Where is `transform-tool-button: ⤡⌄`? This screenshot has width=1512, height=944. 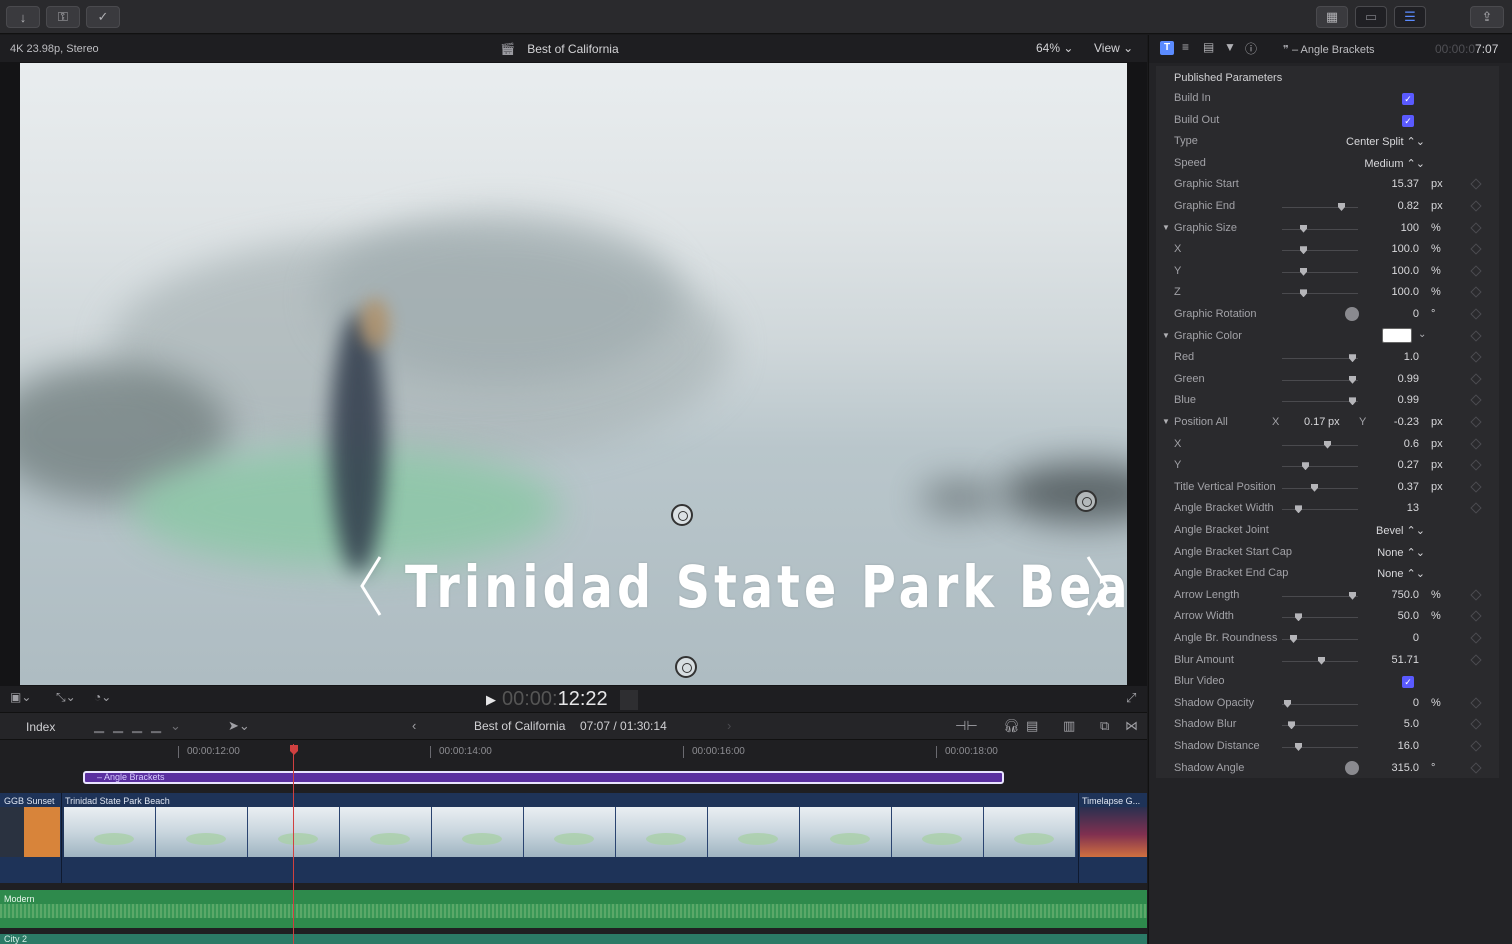
transform-tool-button: ⤡⌄ is located at coordinates (66, 697).